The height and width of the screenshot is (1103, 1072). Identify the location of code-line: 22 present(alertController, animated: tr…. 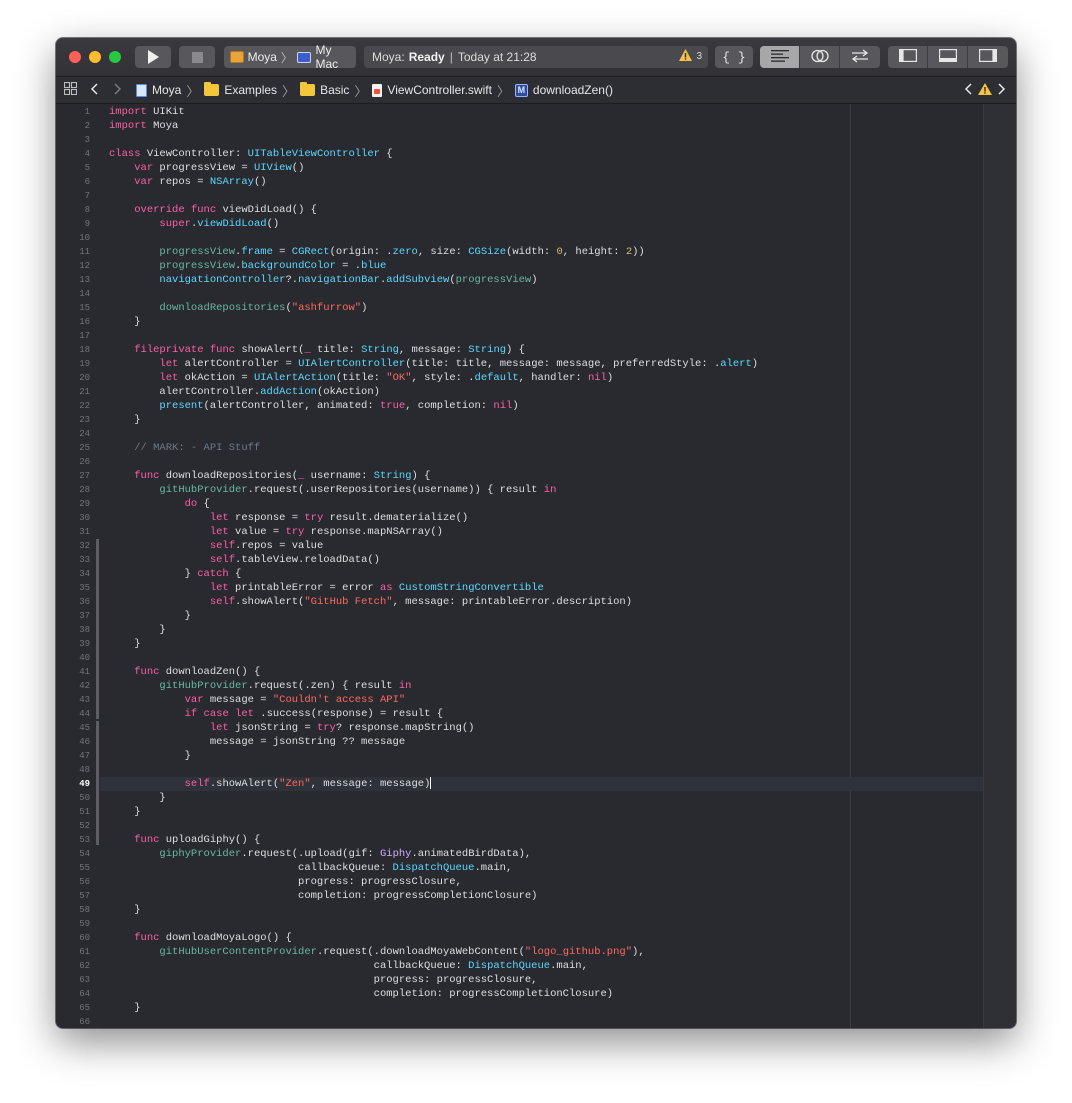
(519, 406).